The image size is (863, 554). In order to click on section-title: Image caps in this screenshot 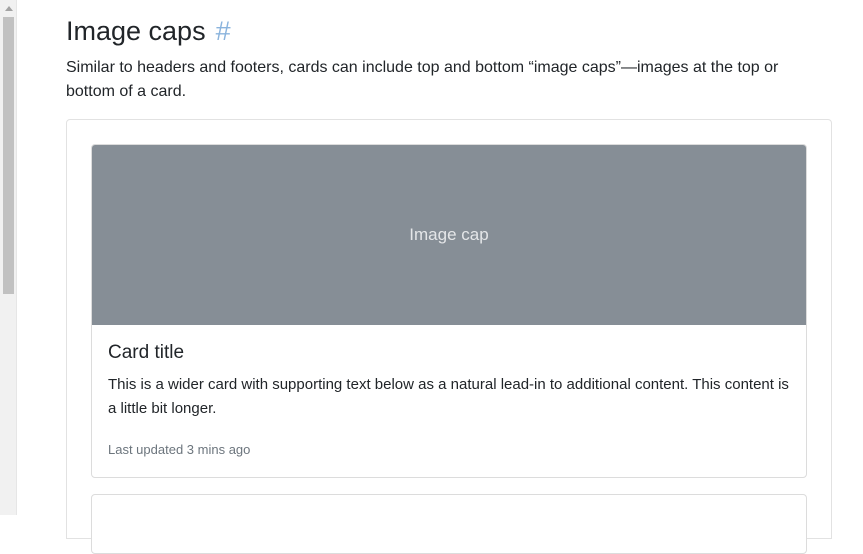, I will do `click(136, 31)`.